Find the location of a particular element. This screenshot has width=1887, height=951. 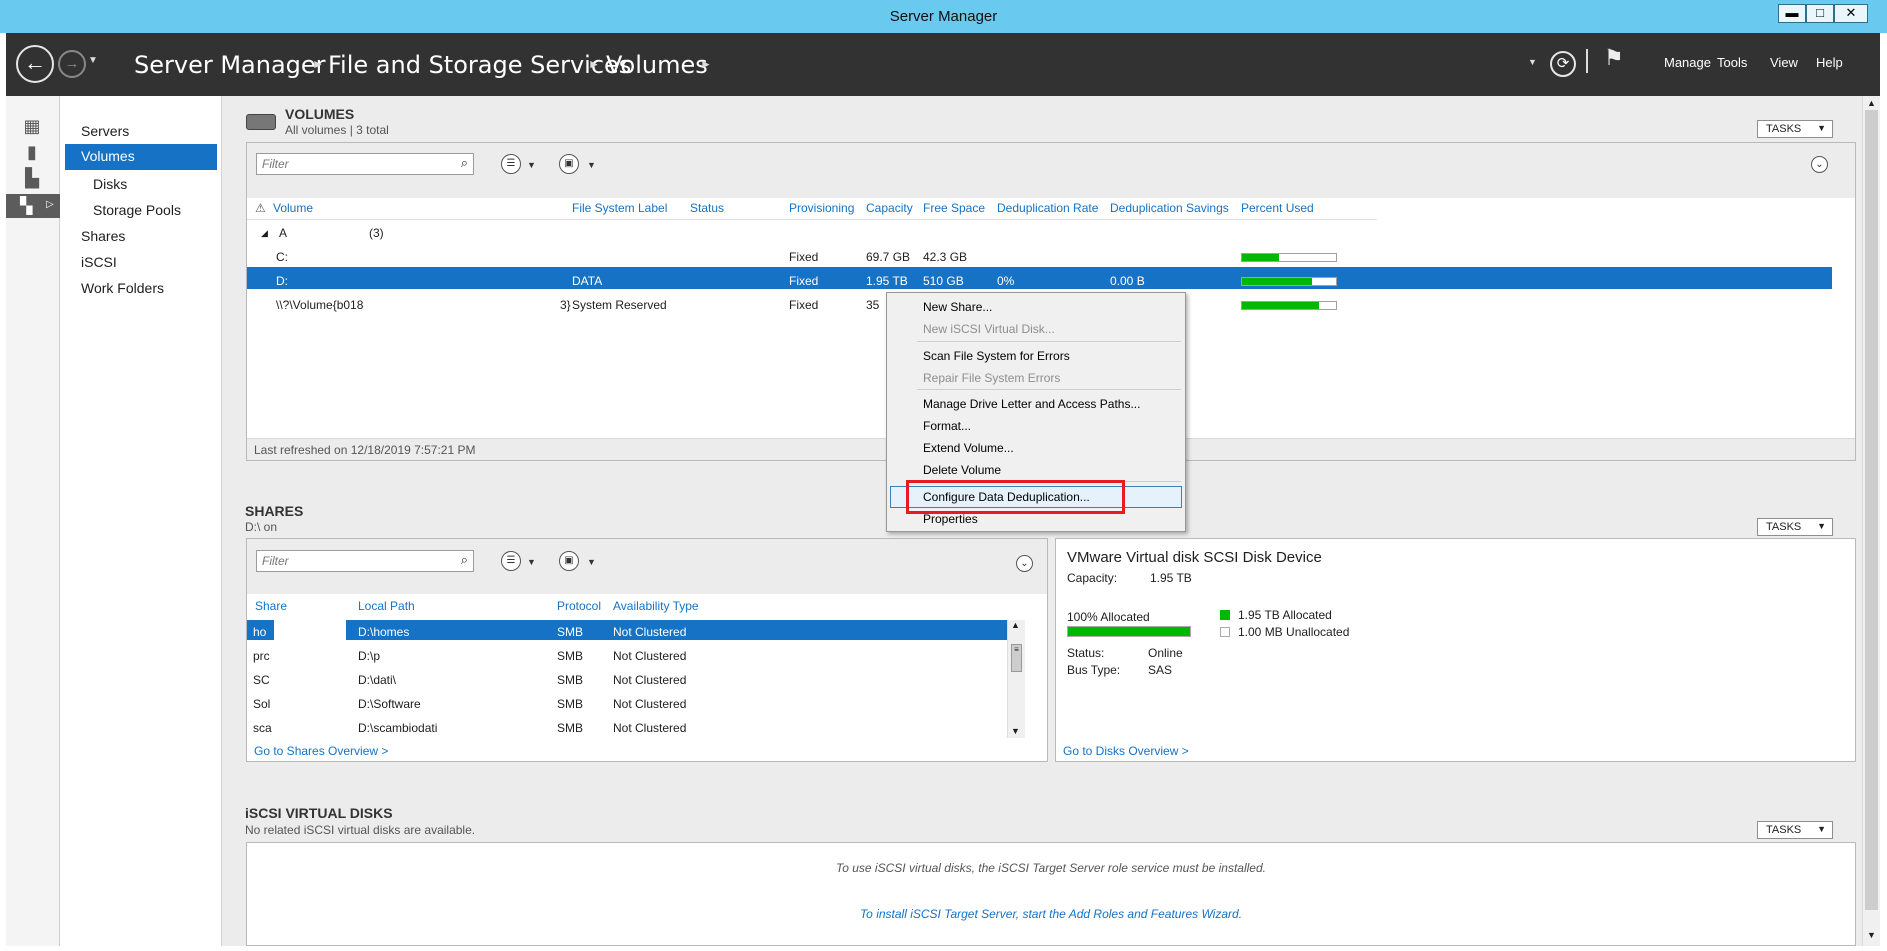

nav-item-shares: Shares is located at coordinates (103, 236).